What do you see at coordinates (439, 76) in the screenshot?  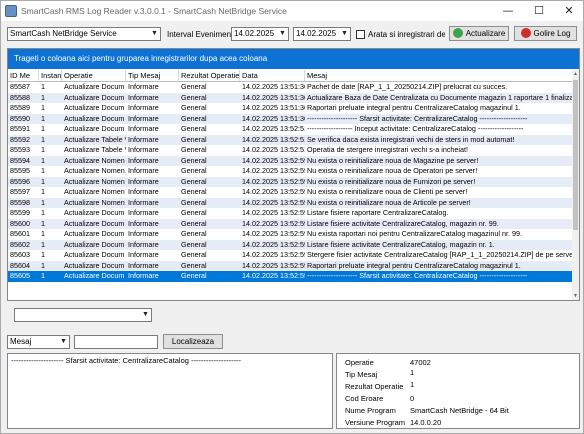 I see `column-header: Mesaj` at bounding box center [439, 76].